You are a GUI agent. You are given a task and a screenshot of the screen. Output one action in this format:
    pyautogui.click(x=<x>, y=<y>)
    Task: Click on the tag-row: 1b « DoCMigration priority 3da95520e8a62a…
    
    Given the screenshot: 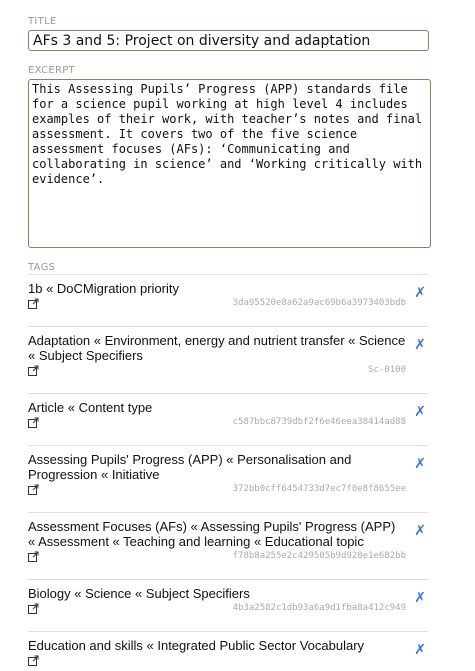 What is the action you would take?
    pyautogui.click(x=228, y=300)
    